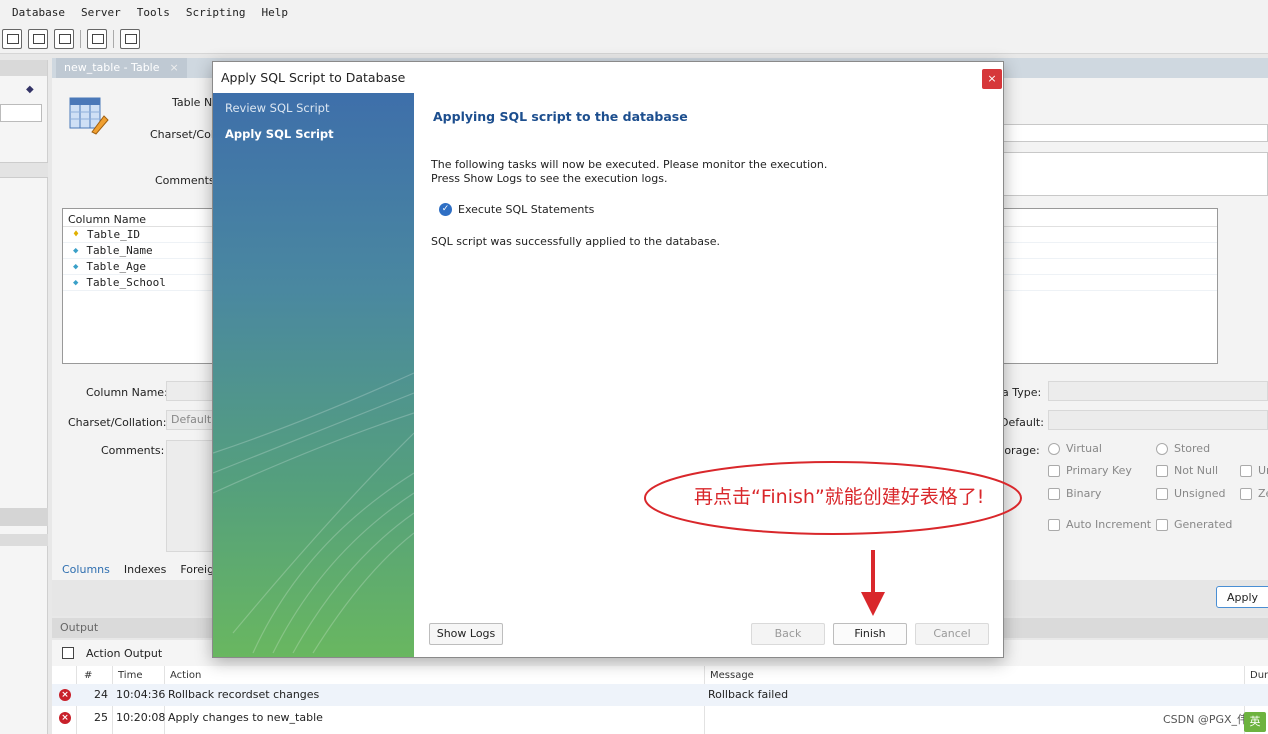 Image resolution: width=1268 pixels, height=734 pixels. Describe the element at coordinates (24, 540) in the screenshot. I see `navigator-splitter` at that location.